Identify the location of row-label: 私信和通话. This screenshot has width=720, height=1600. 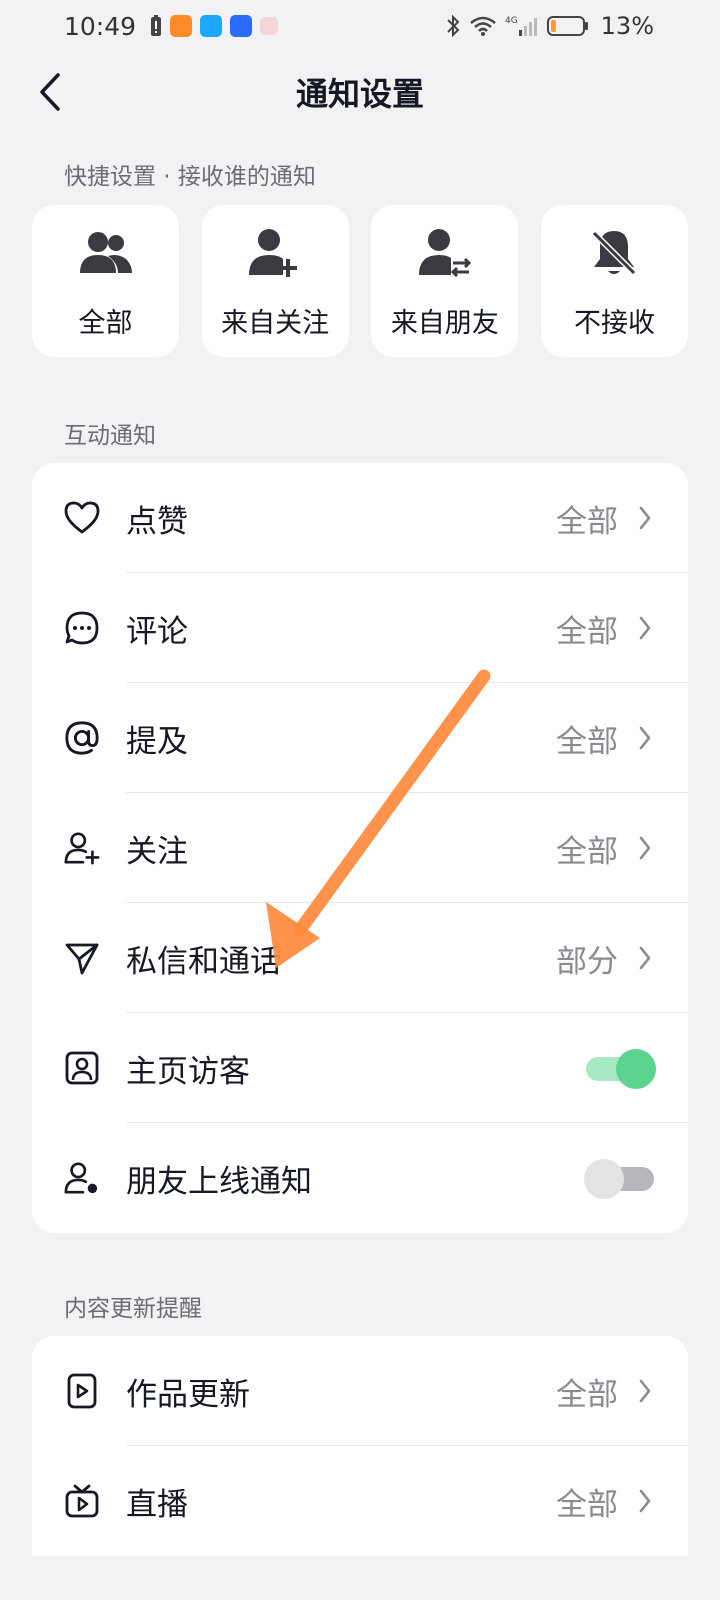
(203, 961).